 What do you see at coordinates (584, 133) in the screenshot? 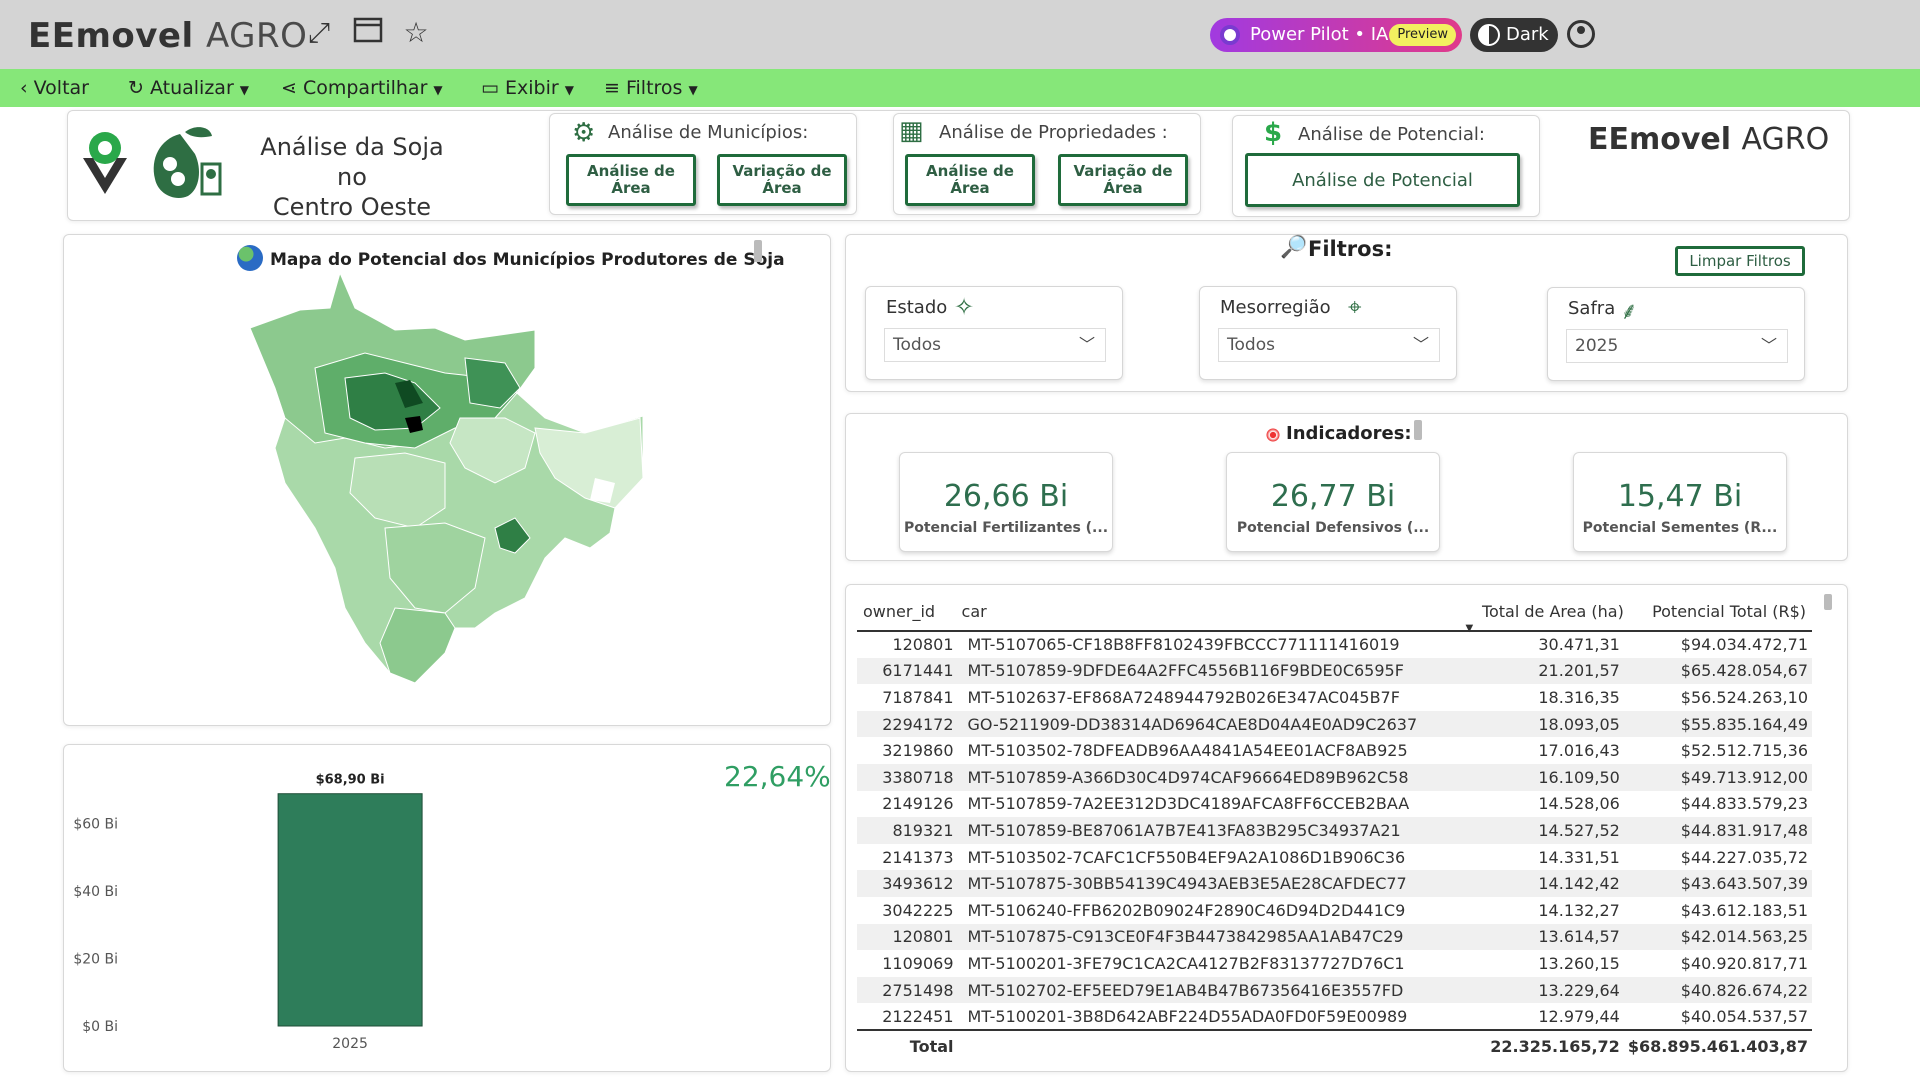
I see `municipios-icon: ⚙` at bounding box center [584, 133].